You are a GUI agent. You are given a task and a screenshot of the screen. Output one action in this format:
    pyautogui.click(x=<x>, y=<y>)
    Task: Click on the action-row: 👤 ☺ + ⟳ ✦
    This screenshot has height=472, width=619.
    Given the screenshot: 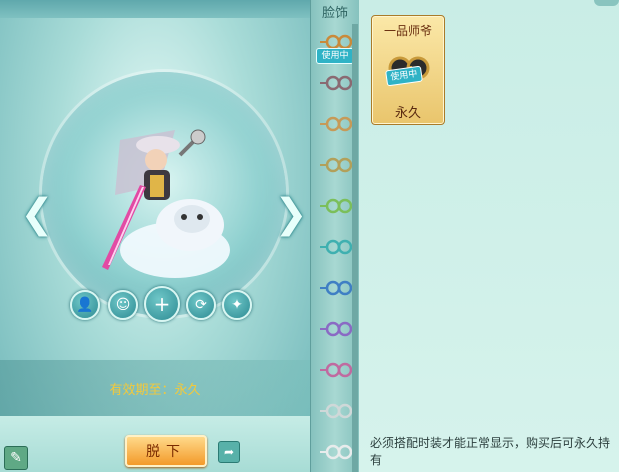 What is the action you would take?
    pyautogui.click(x=163, y=304)
    